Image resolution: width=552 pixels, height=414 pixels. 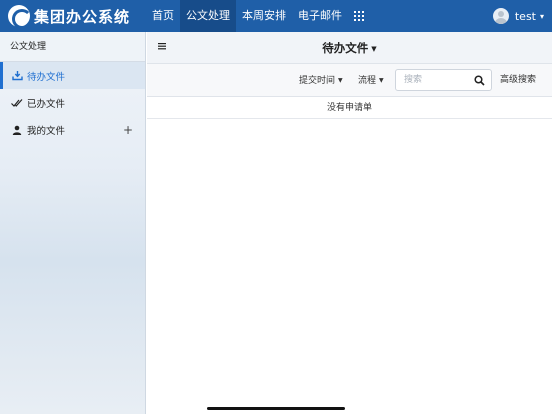 What do you see at coordinates (349, 80) in the screenshot?
I see `filter-toolbar: 提交时间▼ 流程▼ 高级搜索` at bounding box center [349, 80].